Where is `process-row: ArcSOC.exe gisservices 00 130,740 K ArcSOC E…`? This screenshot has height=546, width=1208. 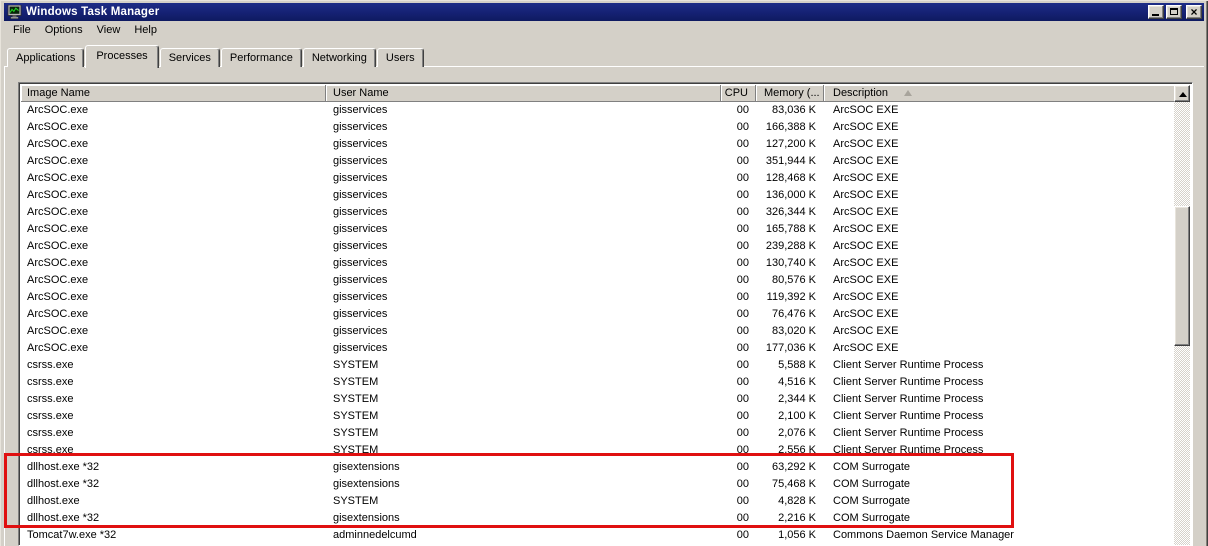
process-row: ArcSOC.exe gisservices 00 130,740 K ArcSOC E… is located at coordinates (598, 263).